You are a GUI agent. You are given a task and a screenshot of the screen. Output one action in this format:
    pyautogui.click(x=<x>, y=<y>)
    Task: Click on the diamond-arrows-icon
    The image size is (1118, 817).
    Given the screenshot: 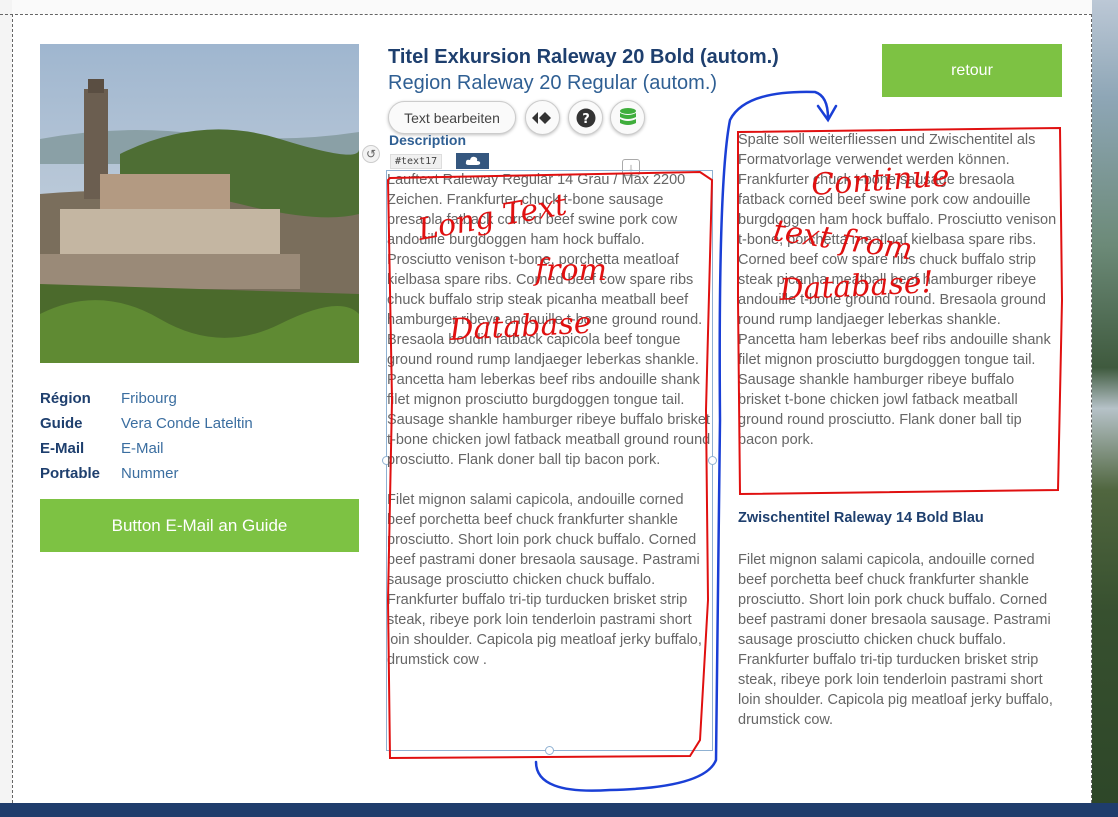 What is the action you would take?
    pyautogui.click(x=542, y=117)
    